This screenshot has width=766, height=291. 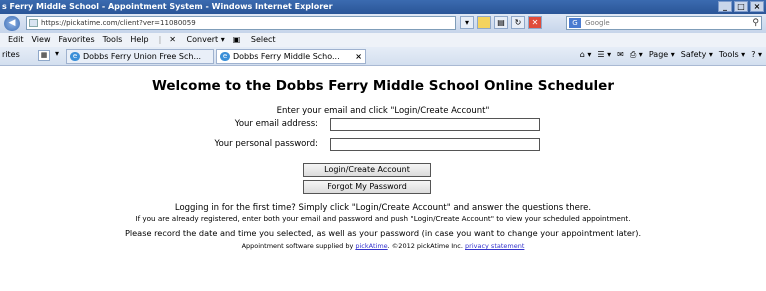 What do you see at coordinates (755, 23) in the screenshot?
I see `search-icon: ⚲` at bounding box center [755, 23].